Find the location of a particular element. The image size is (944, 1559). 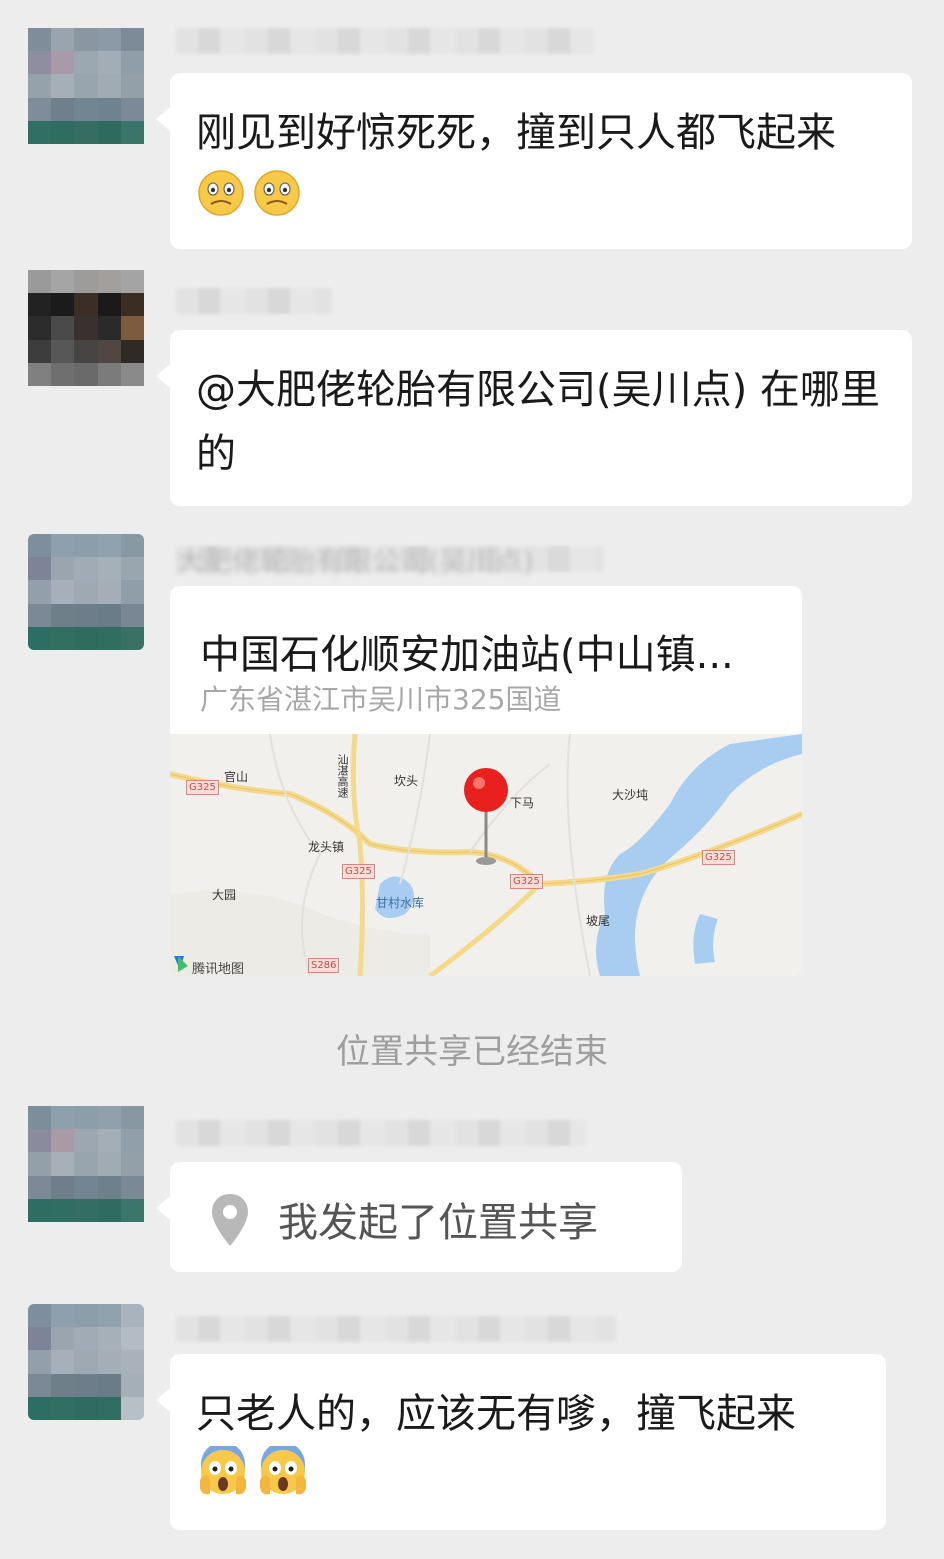

road-shield-s286: S286 is located at coordinates (324, 965).